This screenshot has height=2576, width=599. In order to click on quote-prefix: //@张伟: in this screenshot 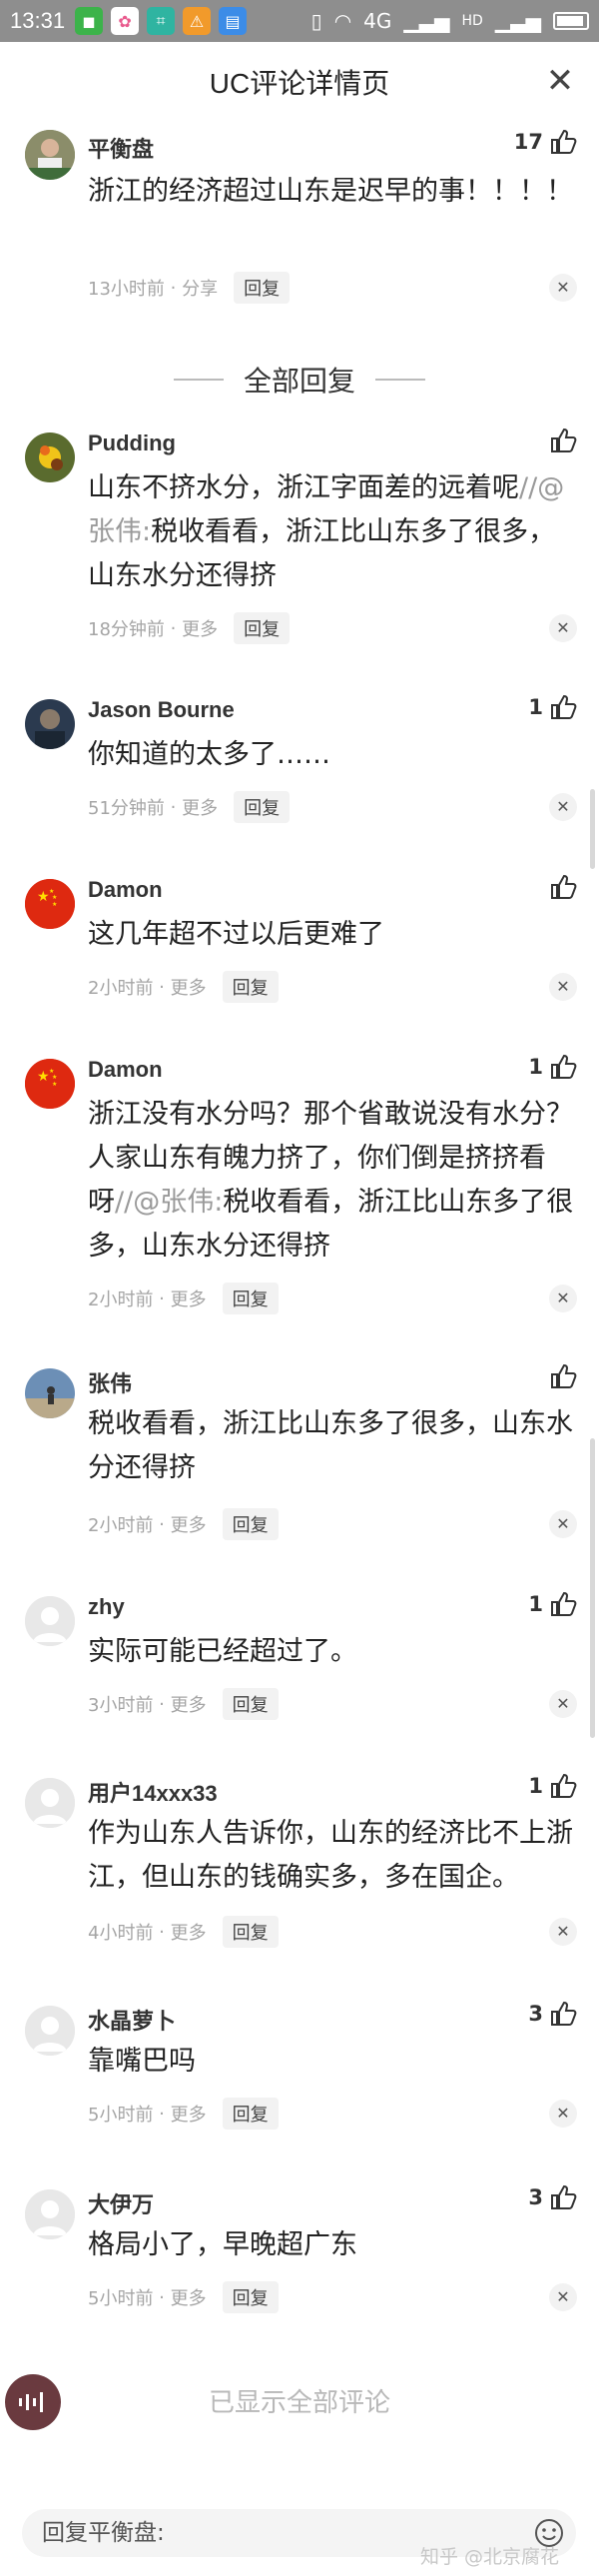, I will do `click(169, 1203)`.